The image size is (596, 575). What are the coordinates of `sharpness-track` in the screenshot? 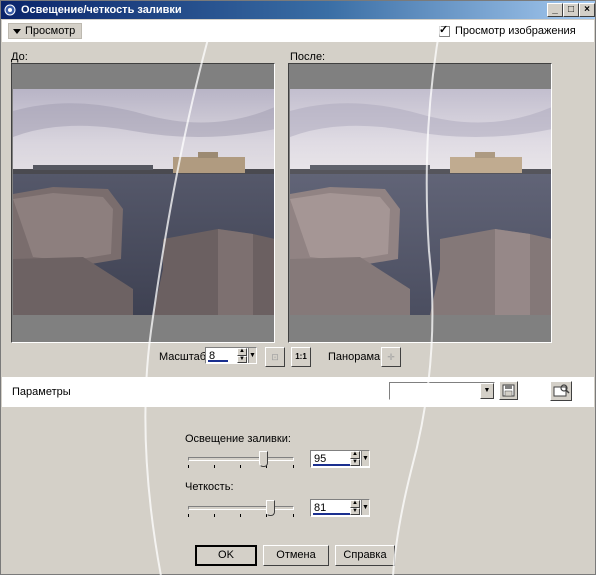 It's located at (241, 508).